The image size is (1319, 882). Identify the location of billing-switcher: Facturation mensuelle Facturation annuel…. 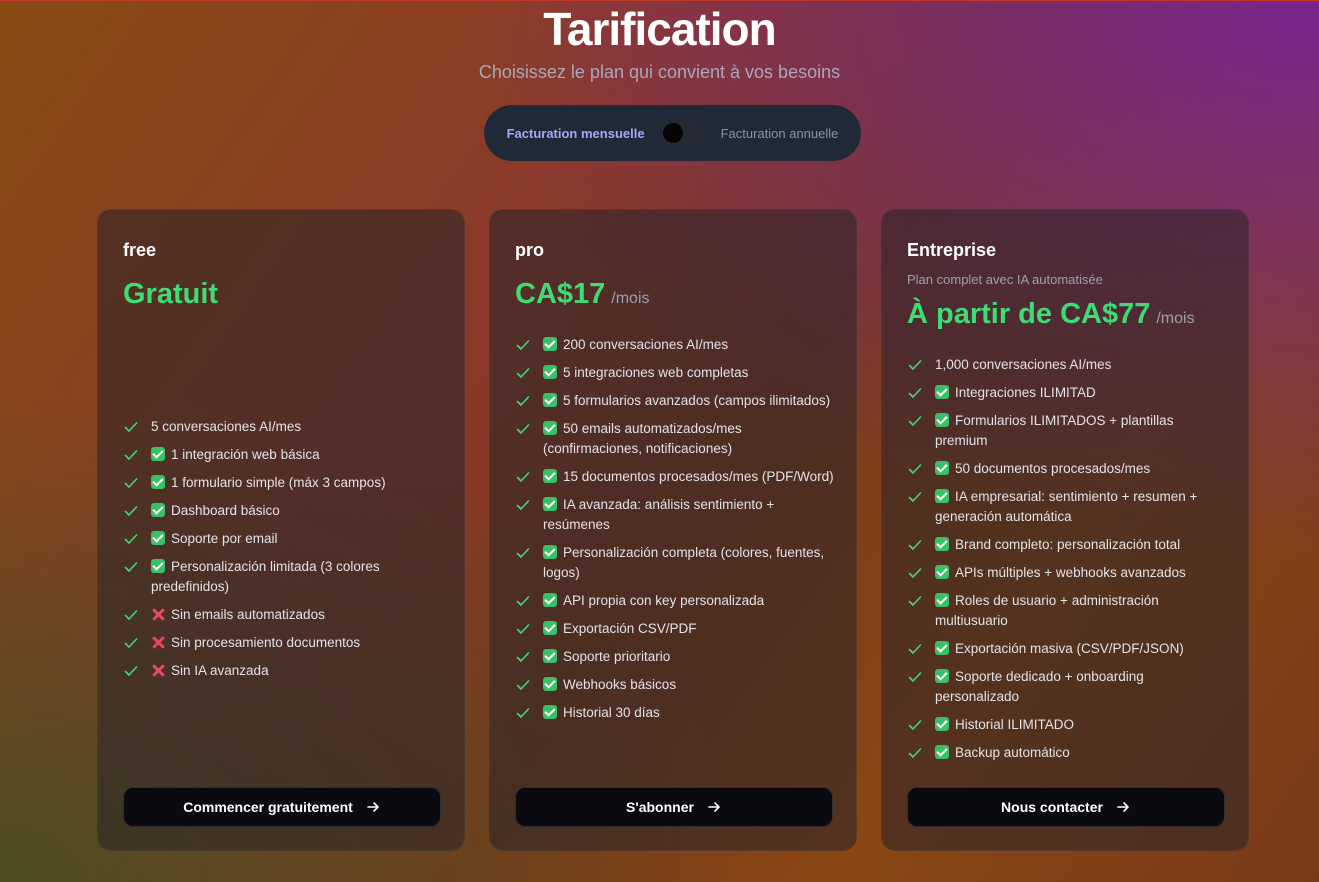
(672, 133).